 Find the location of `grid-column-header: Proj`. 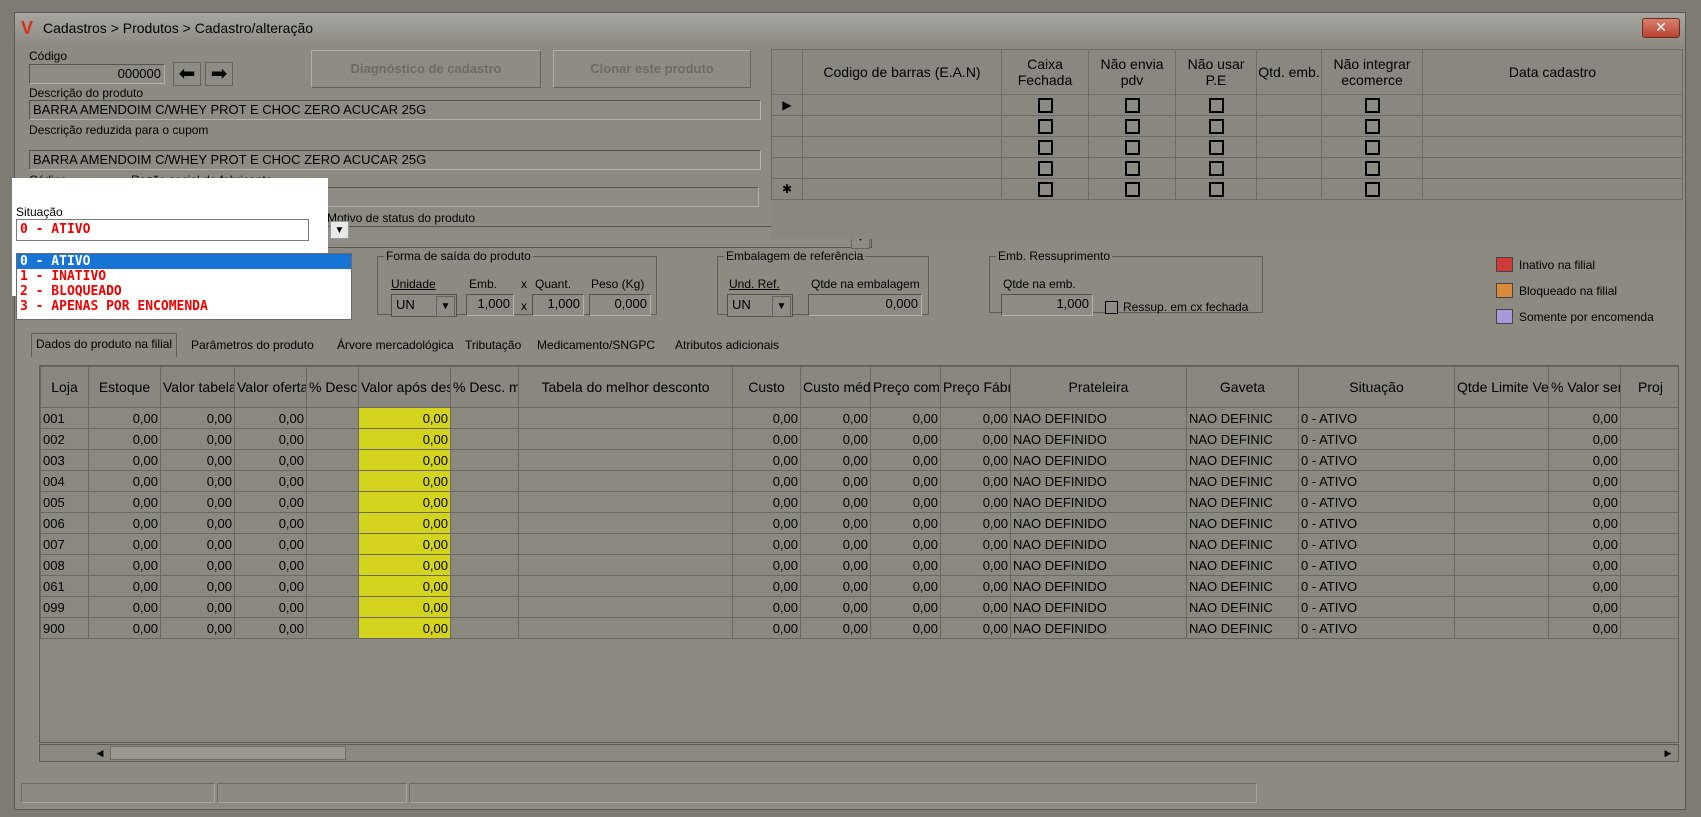

grid-column-header: Proj is located at coordinates (1649, 387).